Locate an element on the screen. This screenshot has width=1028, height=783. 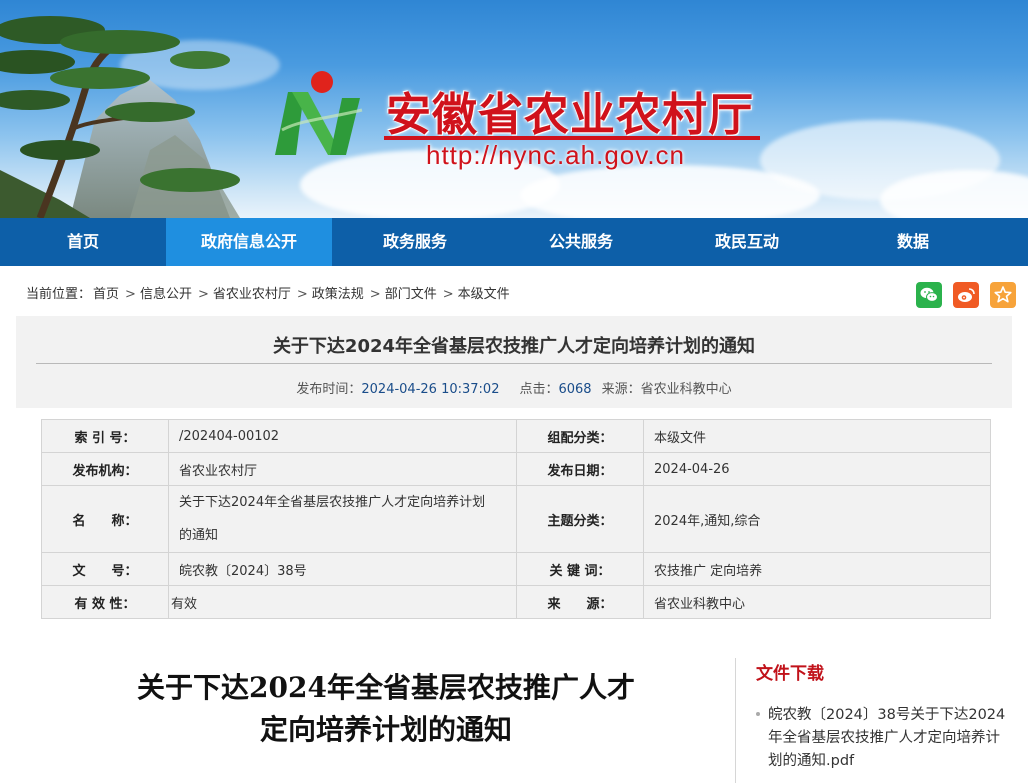
wechat-icon is located at coordinates (929, 294).